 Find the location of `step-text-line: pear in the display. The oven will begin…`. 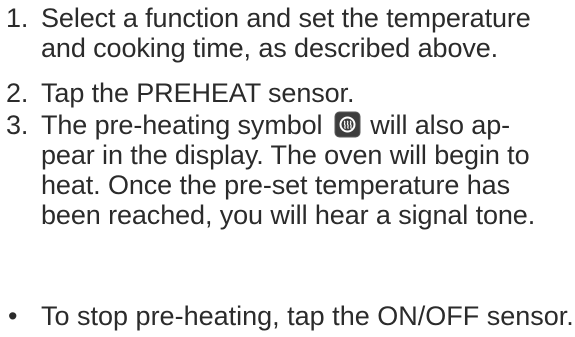

step-text-line: pear in the display. The oven will begin… is located at coordinates (285, 155).